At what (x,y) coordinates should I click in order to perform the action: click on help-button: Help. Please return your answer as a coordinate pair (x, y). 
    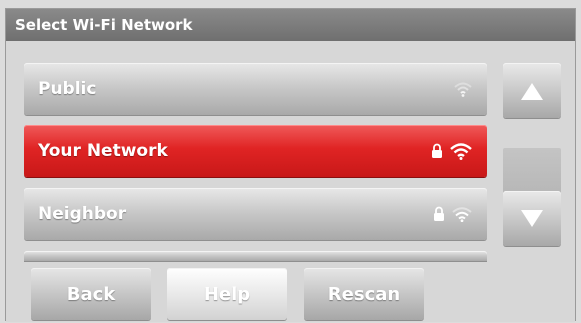
    Looking at the image, I should click on (227, 294).